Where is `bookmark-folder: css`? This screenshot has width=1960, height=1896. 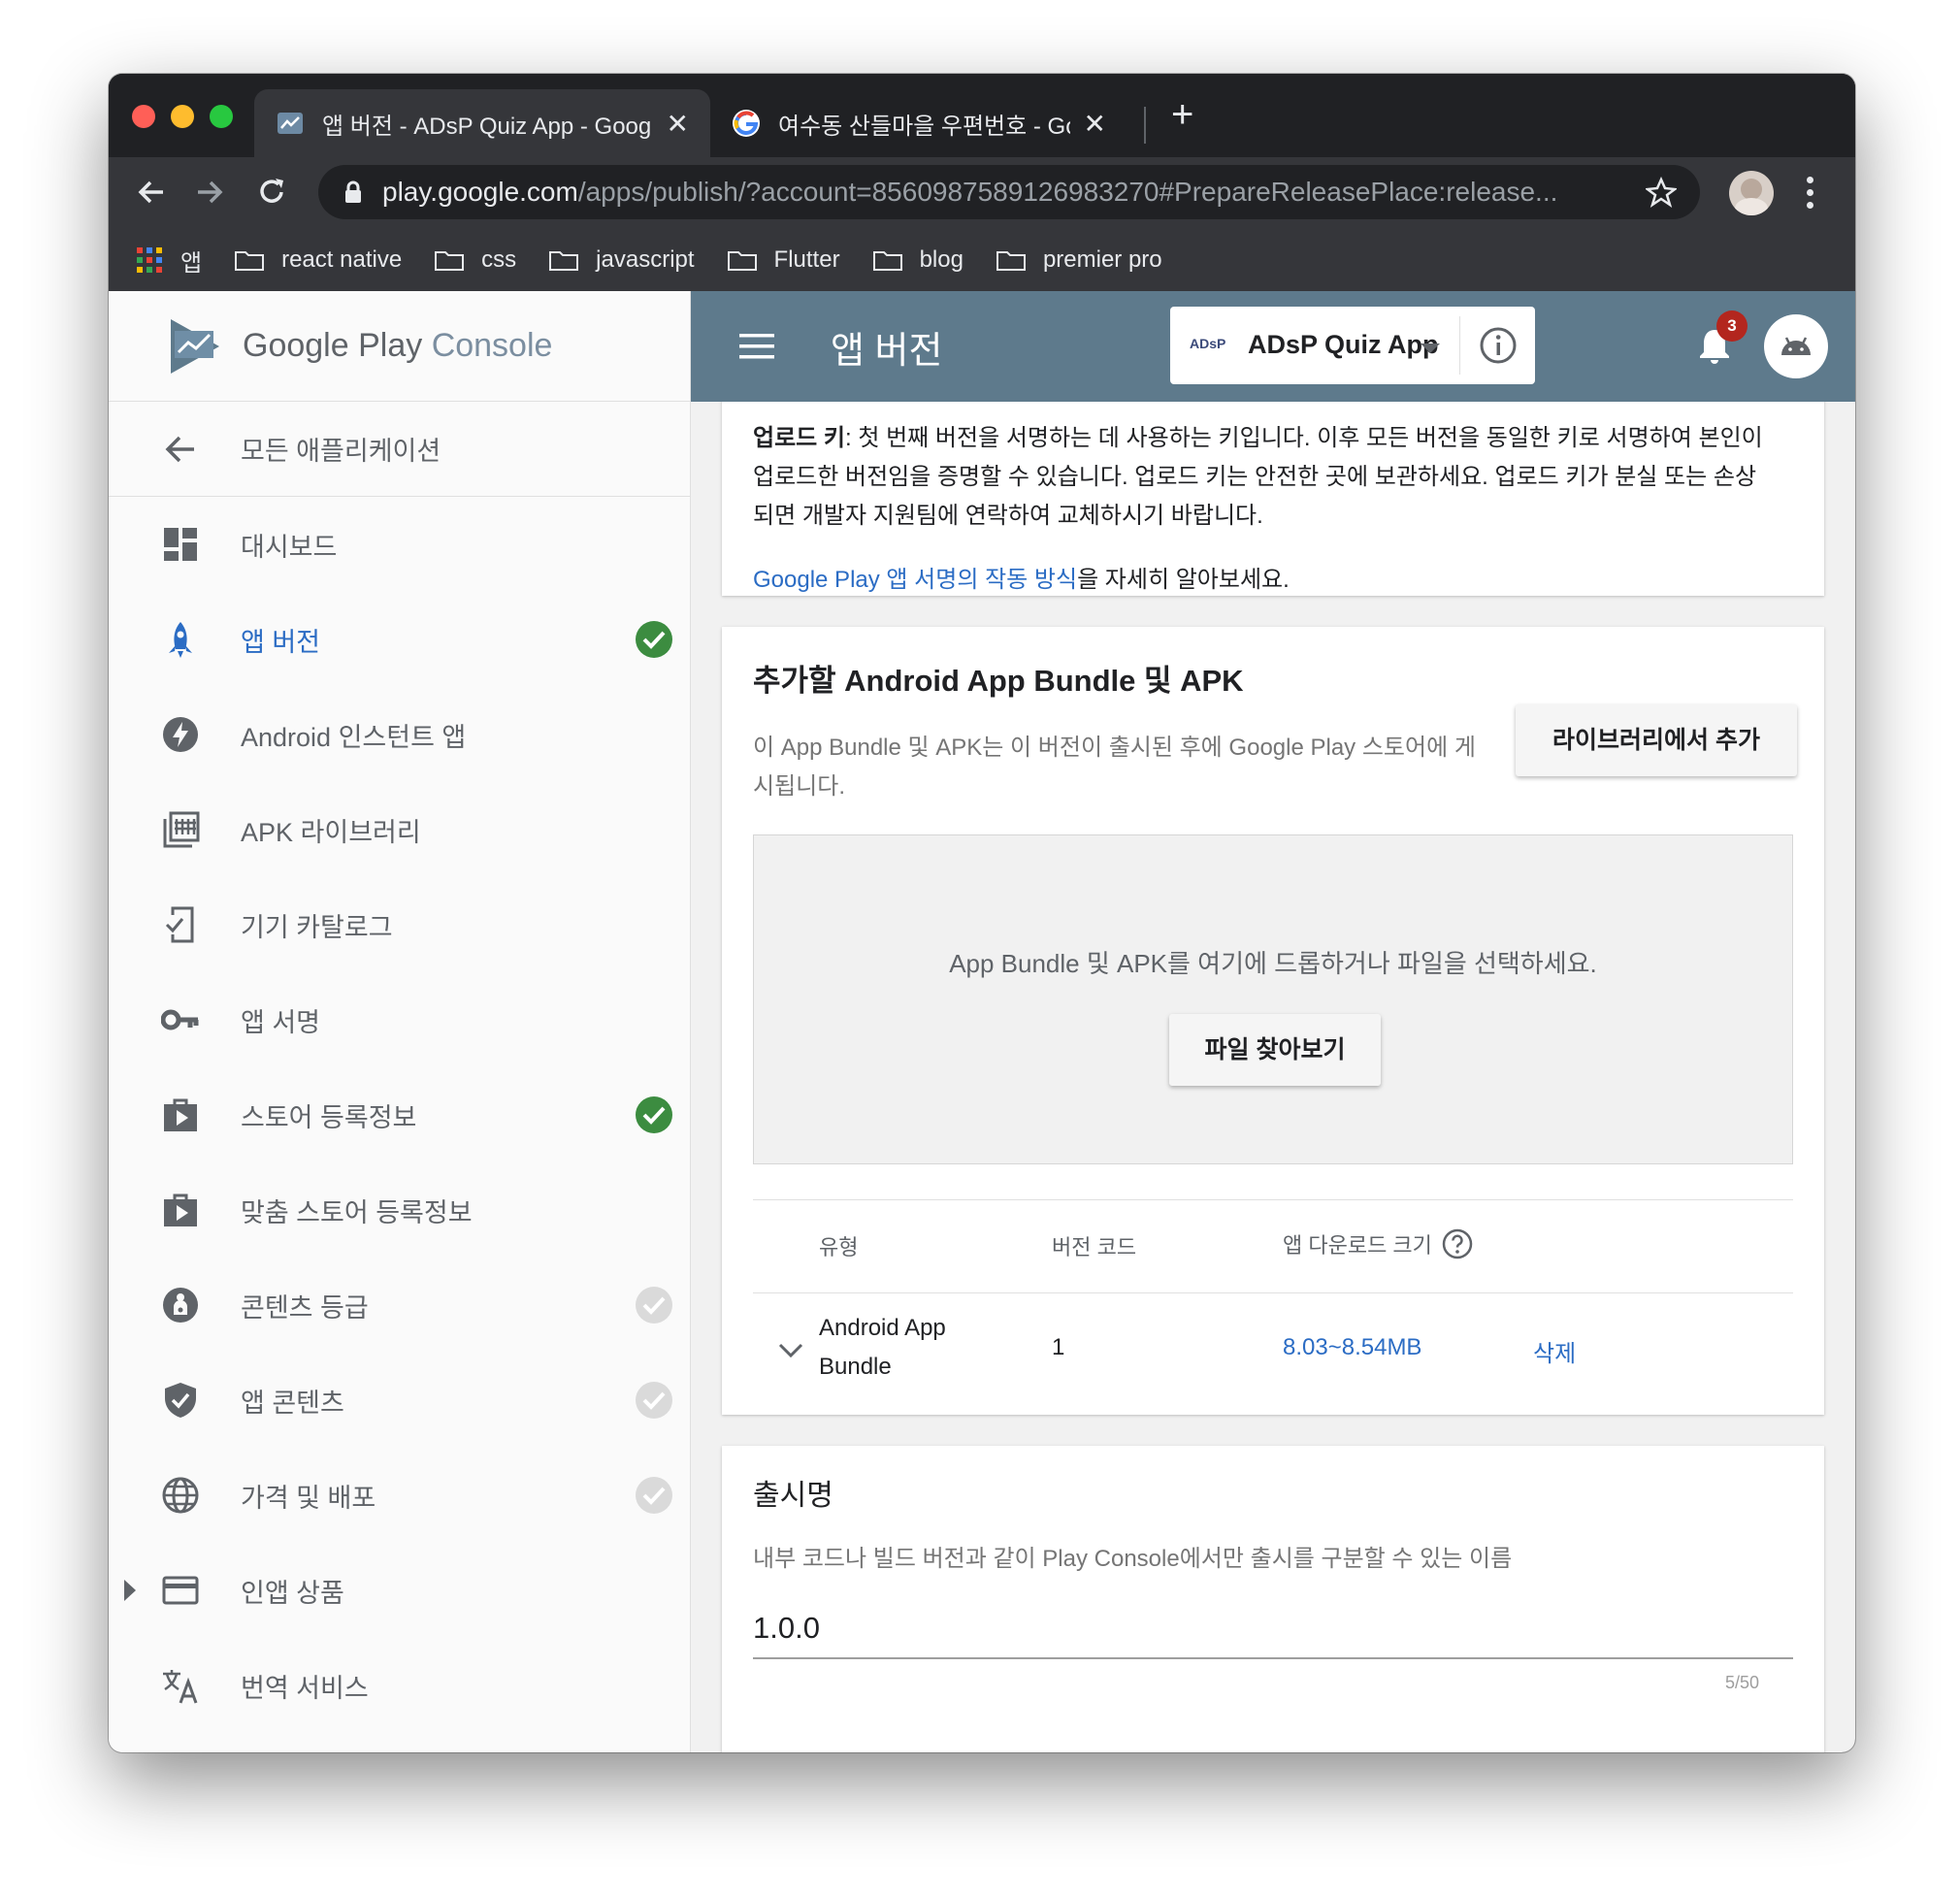
bookmark-folder: css is located at coordinates (475, 260).